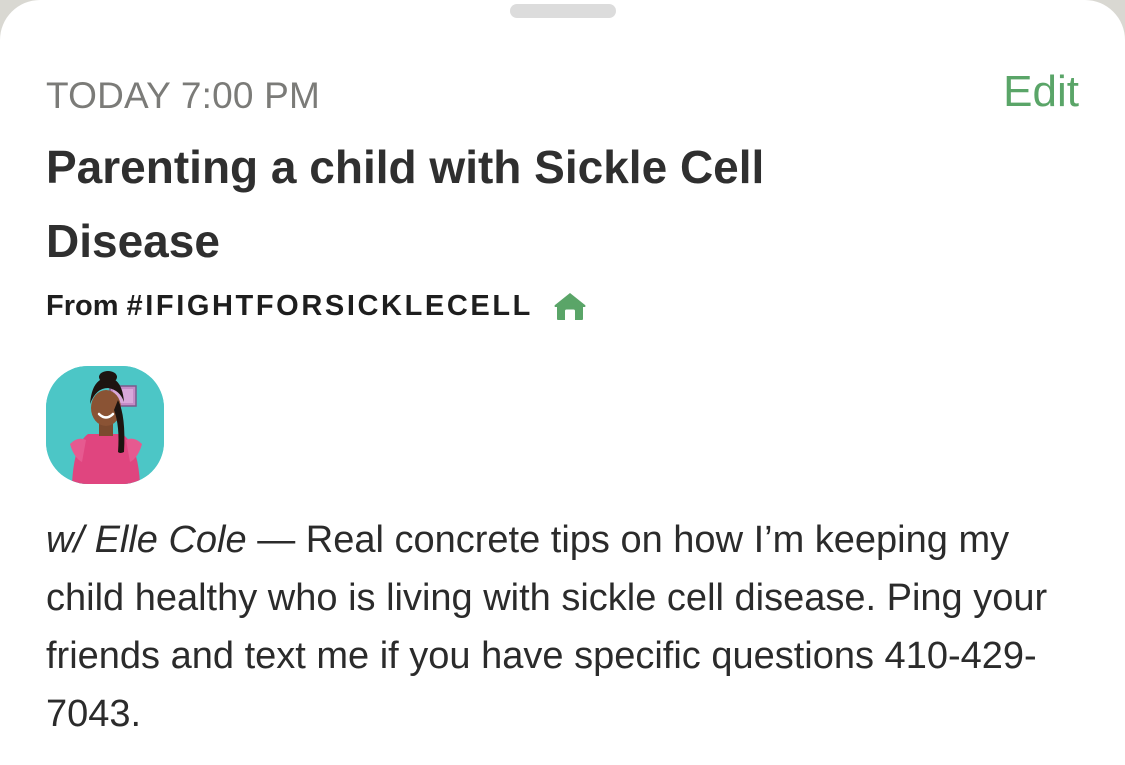  What do you see at coordinates (183, 95) in the screenshot?
I see `event-time: TODAY 7:00 PM` at bounding box center [183, 95].